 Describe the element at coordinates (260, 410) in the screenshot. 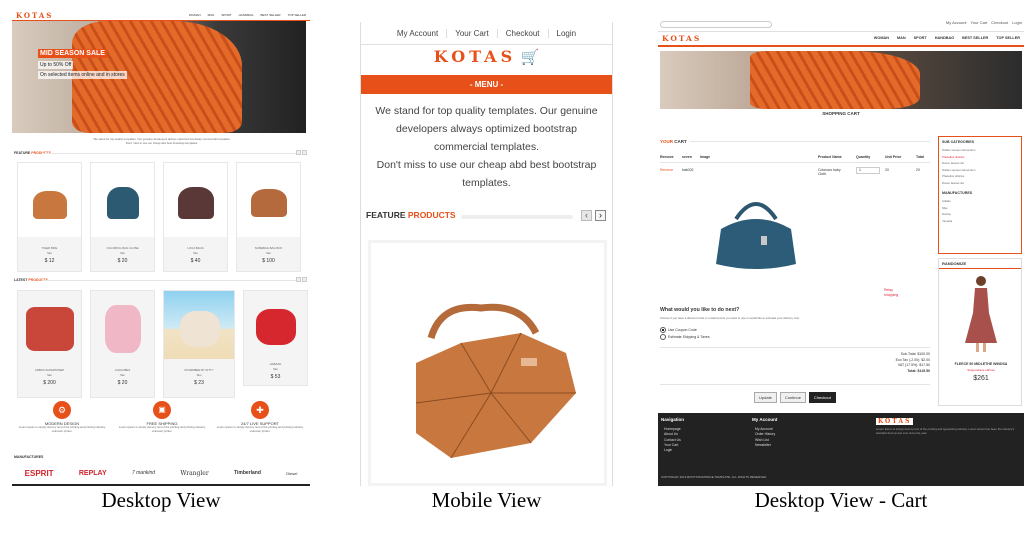

I see `support-icon: ✚` at that location.